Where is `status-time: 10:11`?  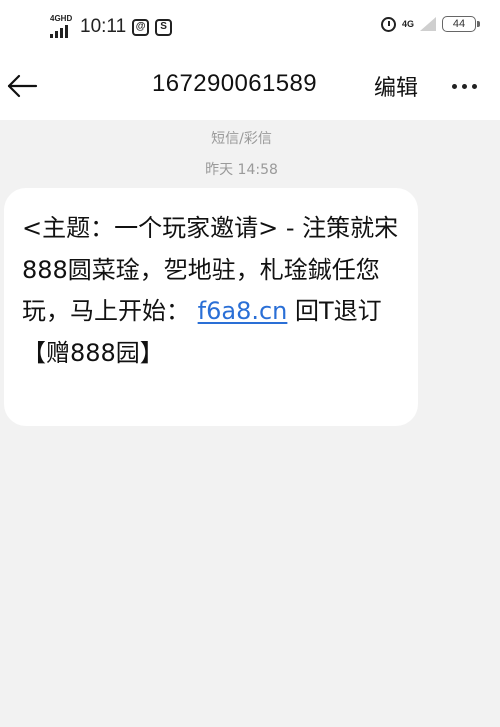
status-time: 10:11 is located at coordinates (103, 26).